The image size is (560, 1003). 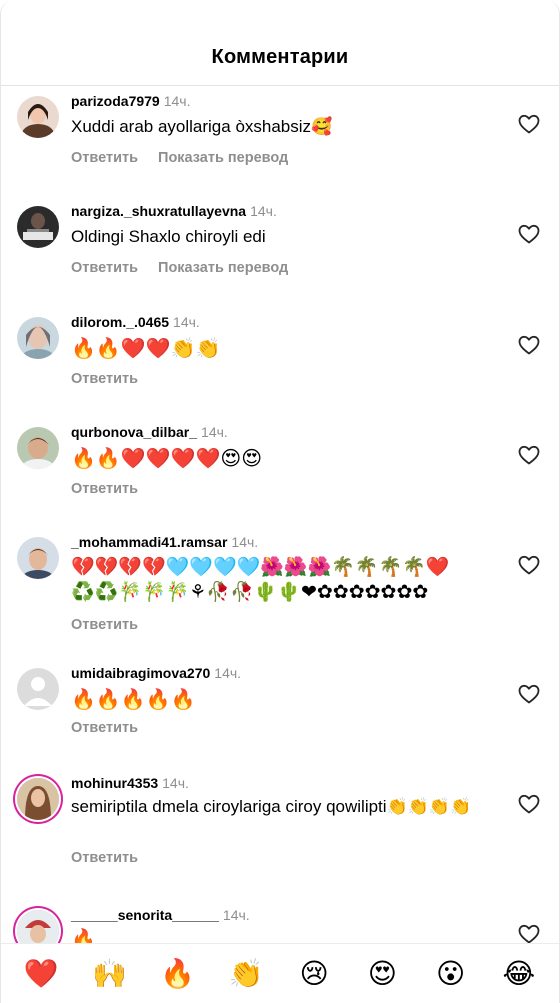 What do you see at coordinates (519, 974) in the screenshot?
I see `reaction-laughing: 😂` at bounding box center [519, 974].